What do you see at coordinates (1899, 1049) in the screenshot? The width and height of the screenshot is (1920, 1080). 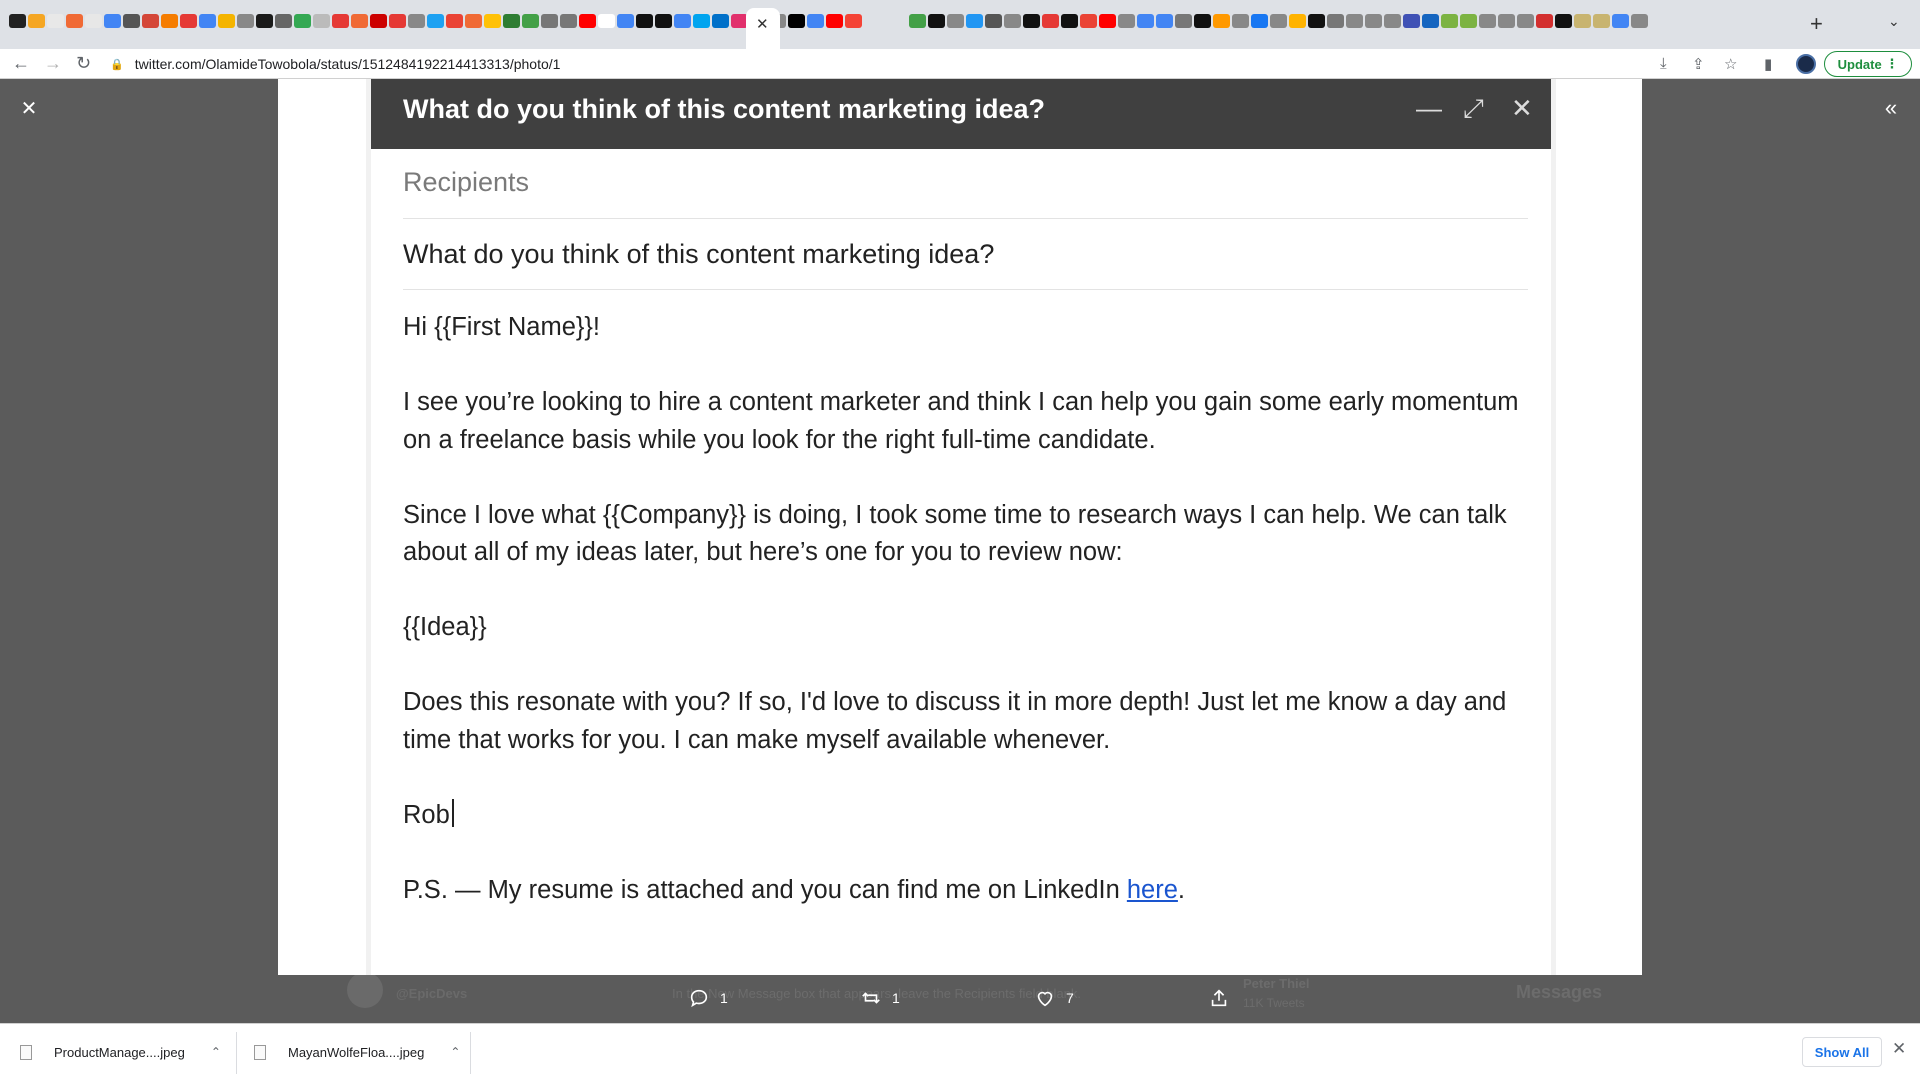 I see `close-shelf-icon: ✕` at bounding box center [1899, 1049].